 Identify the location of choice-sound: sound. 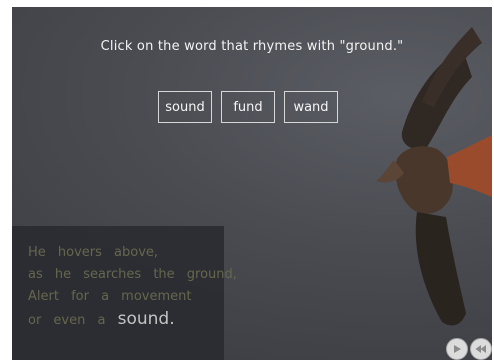
(185, 107).